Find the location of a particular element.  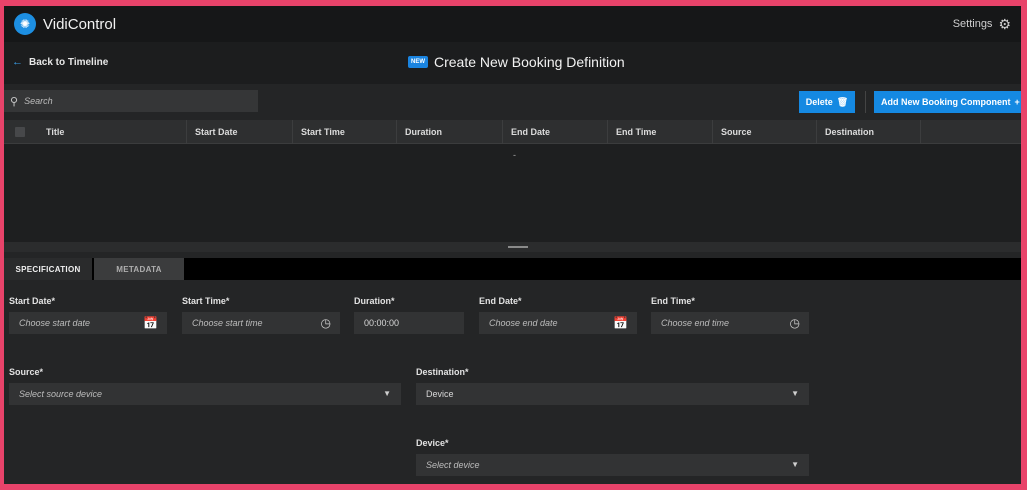

column-destination: Destination is located at coordinates (868, 132).